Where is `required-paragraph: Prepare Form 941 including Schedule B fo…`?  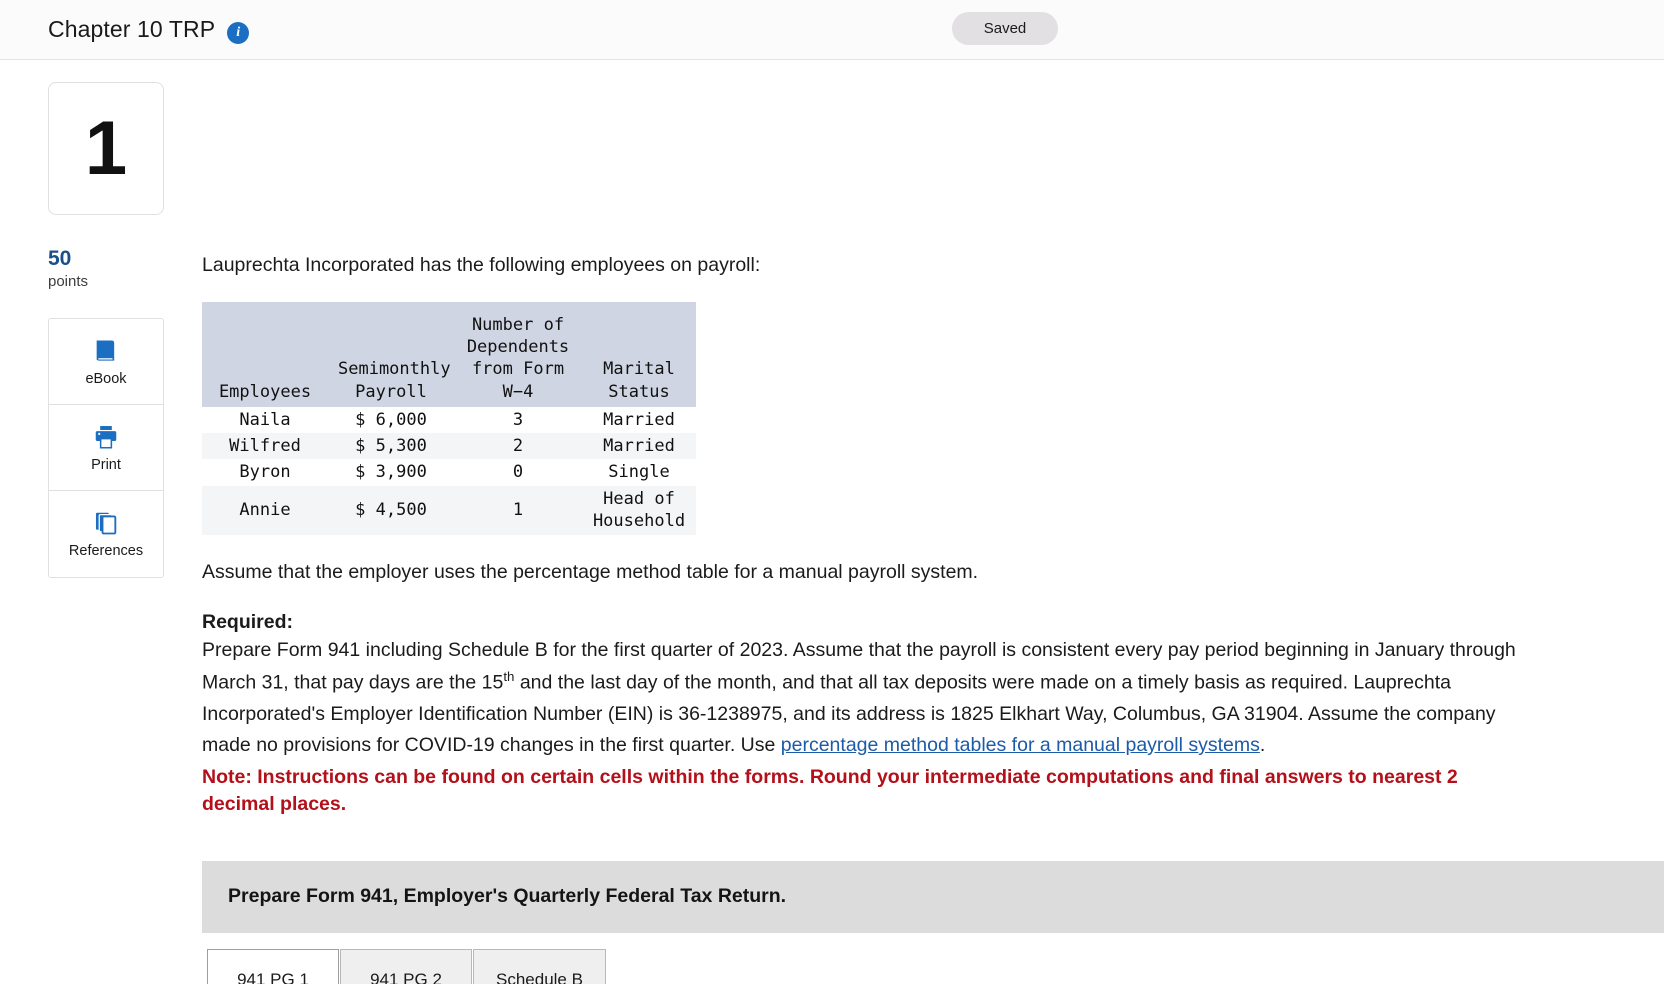
required-paragraph: Prepare Form 941 including Schedule B fo… is located at coordinates (867, 698).